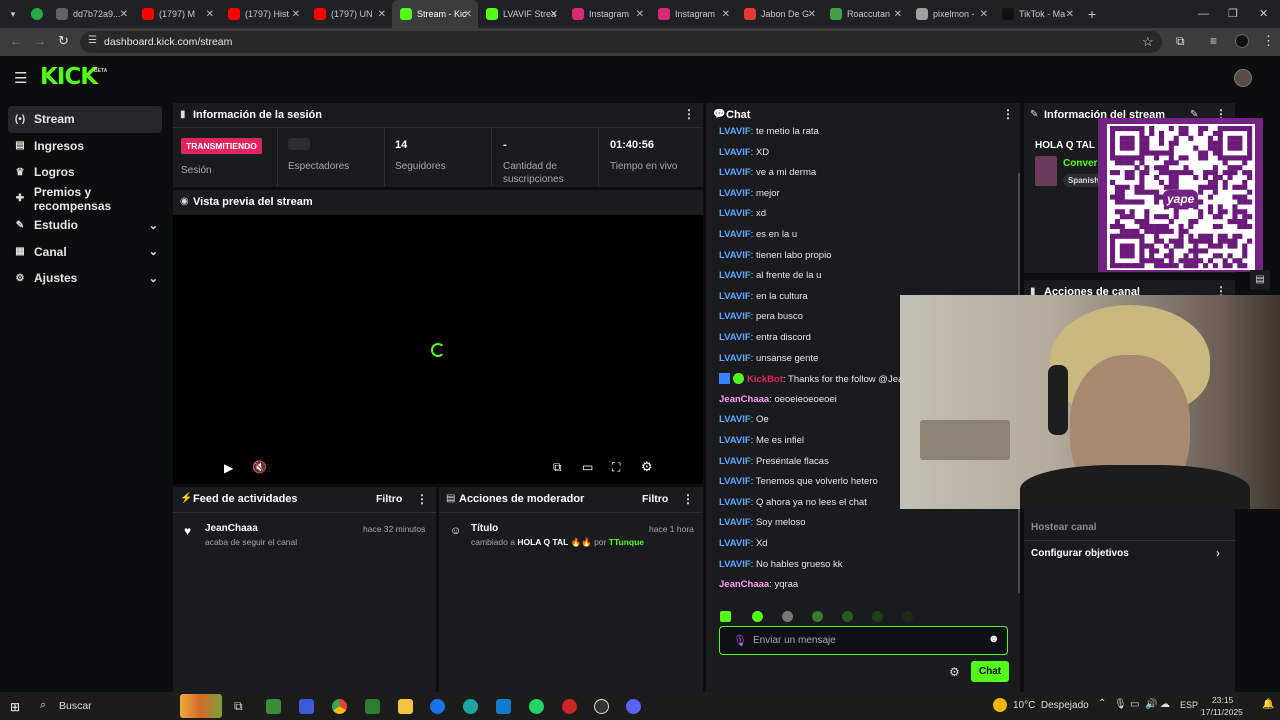  I want to click on browser-tab: (1797) UN ✕, so click(349, 14).